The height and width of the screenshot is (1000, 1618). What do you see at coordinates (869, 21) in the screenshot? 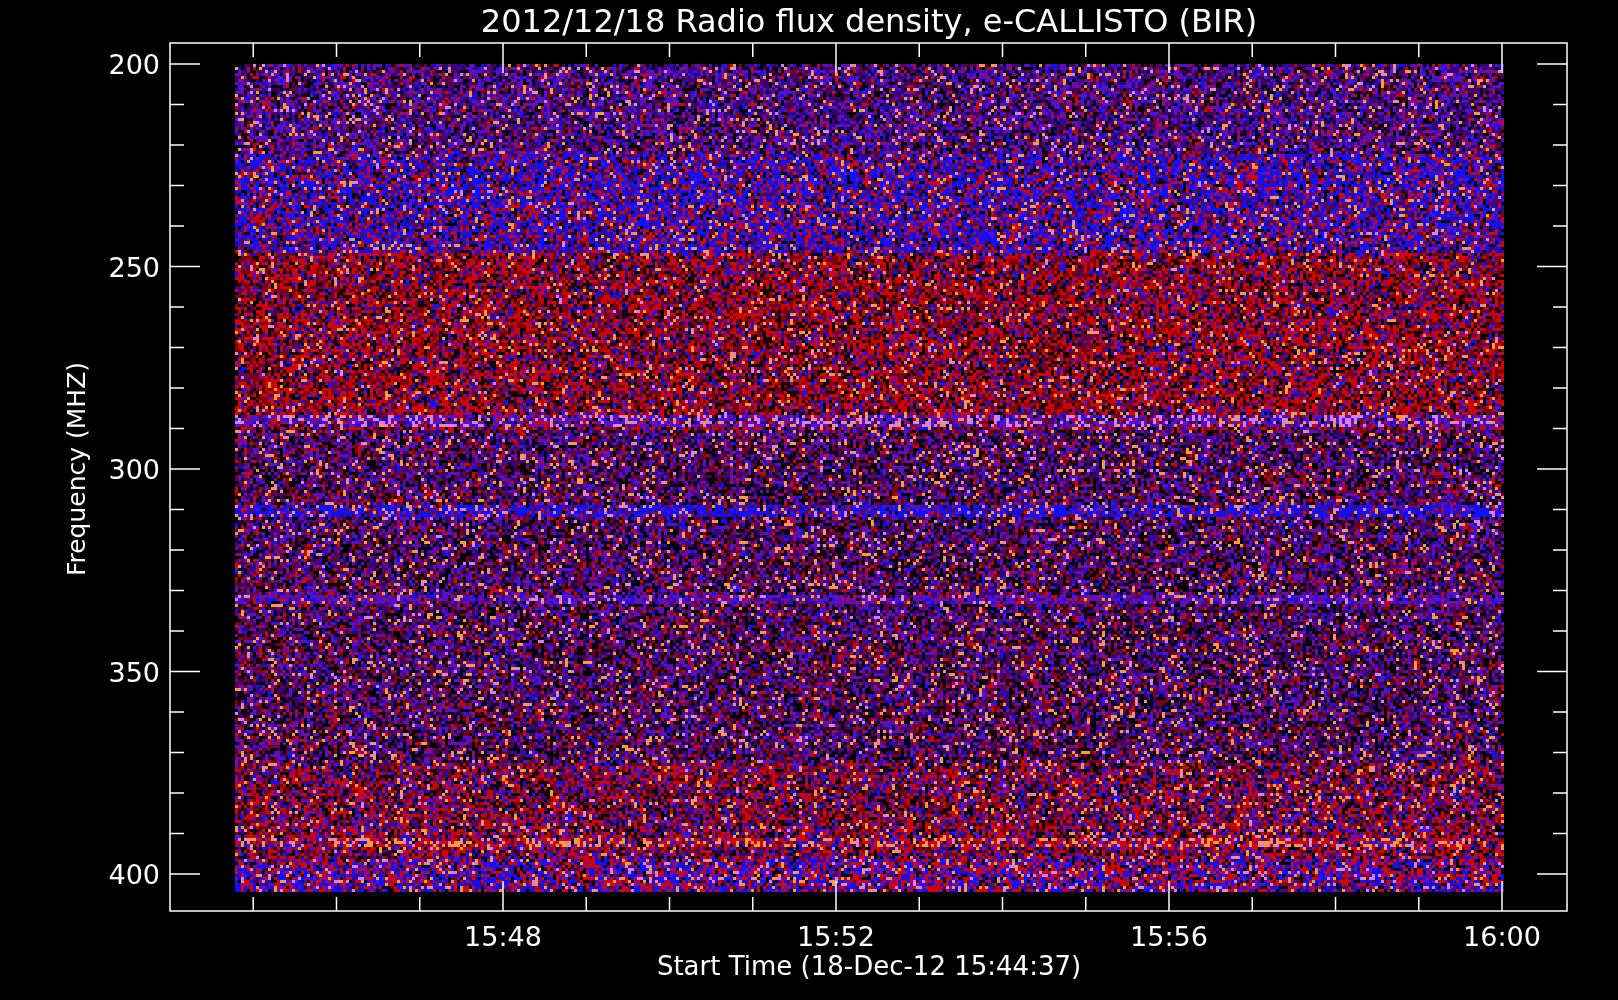
I see `chart-title: 2012/12/18 Radio flux density, e-CALLISTO (BIR)` at bounding box center [869, 21].